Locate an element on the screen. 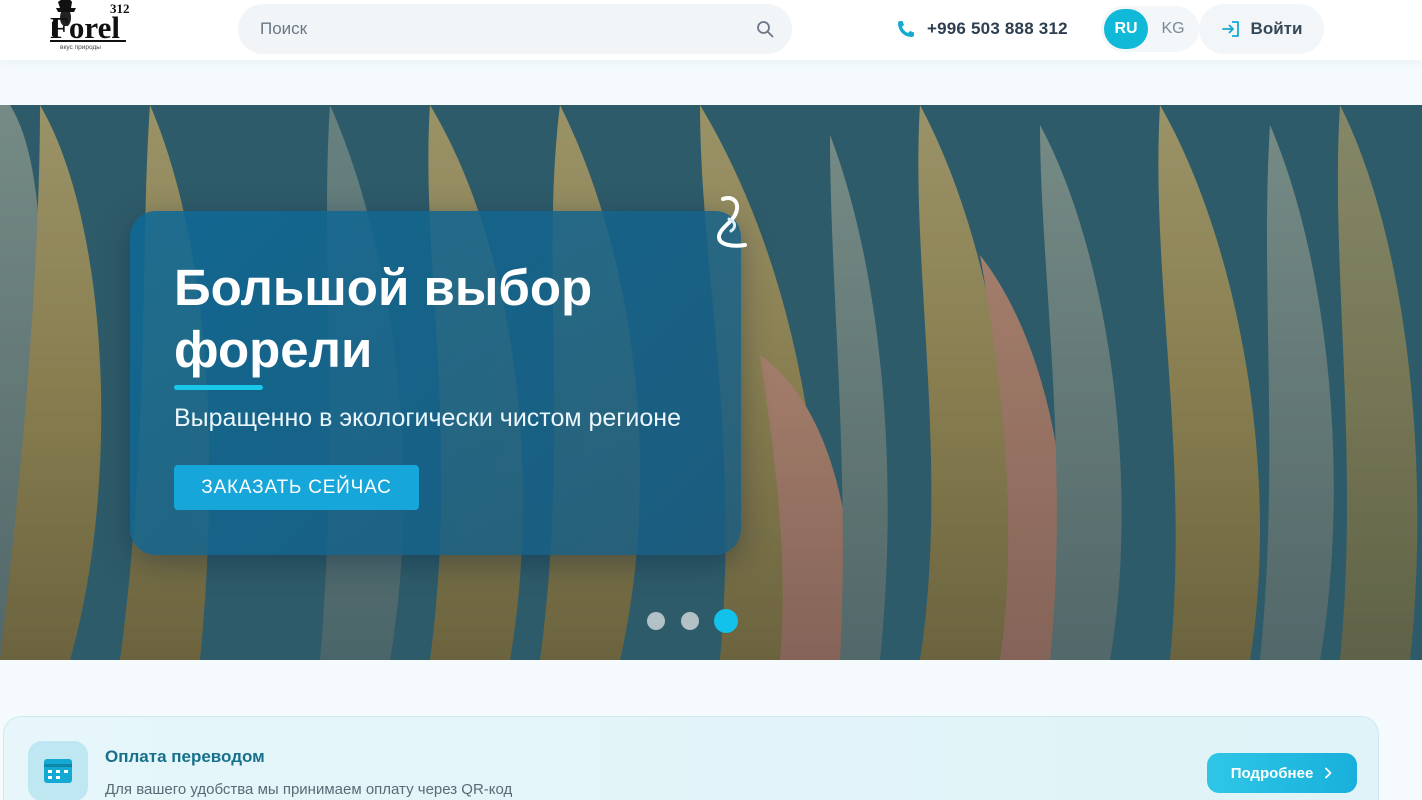 This screenshot has width=1422, height=800. login-button: Войти is located at coordinates (1261, 29).